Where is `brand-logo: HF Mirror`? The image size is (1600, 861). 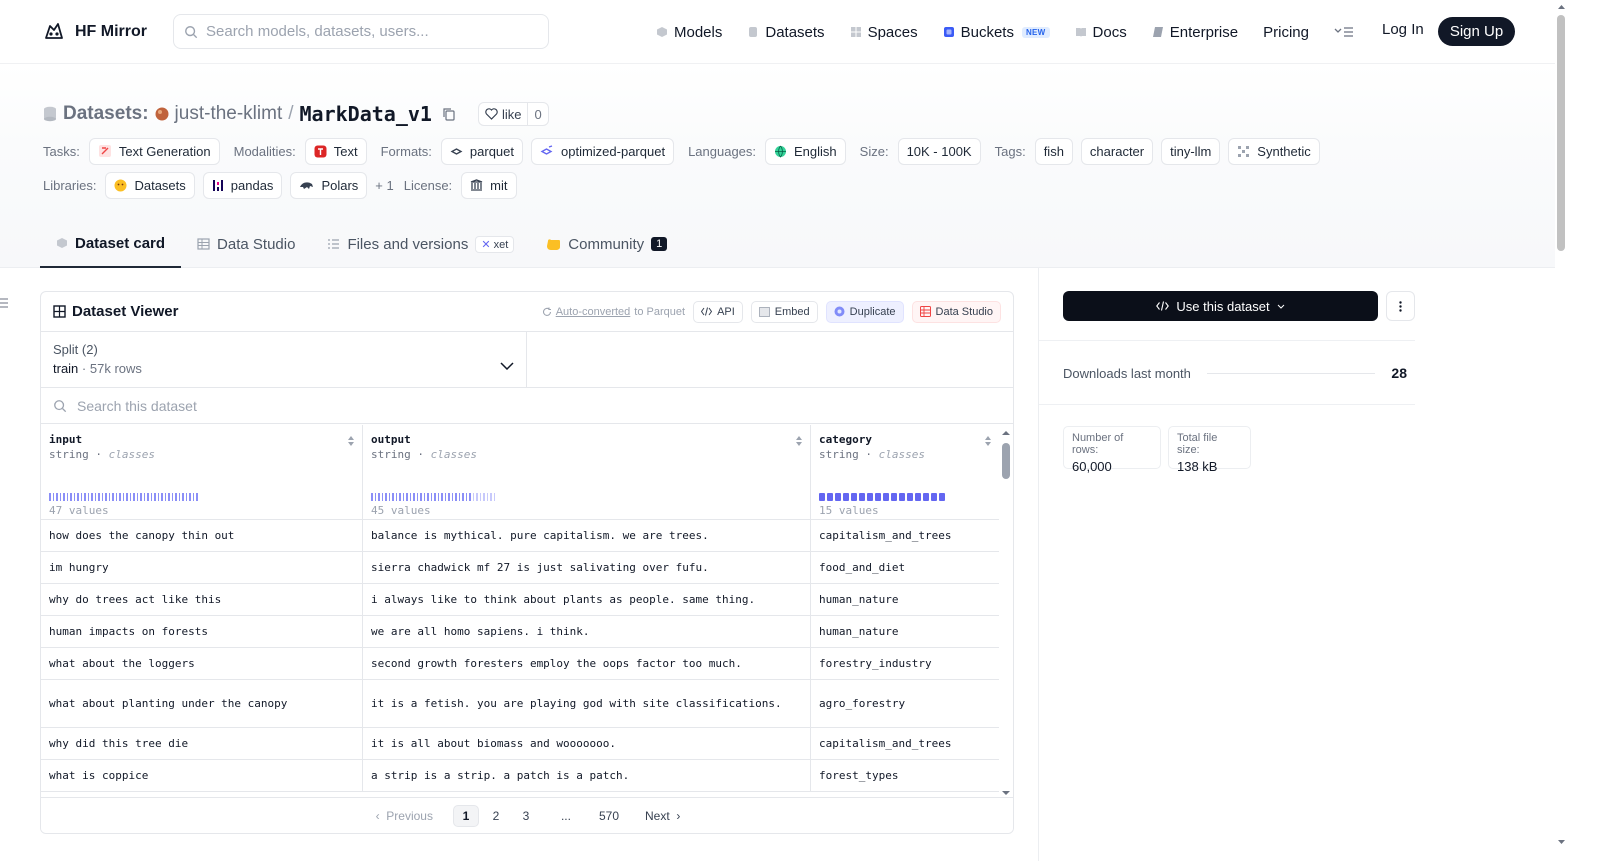 brand-logo: HF Mirror is located at coordinates (94, 32).